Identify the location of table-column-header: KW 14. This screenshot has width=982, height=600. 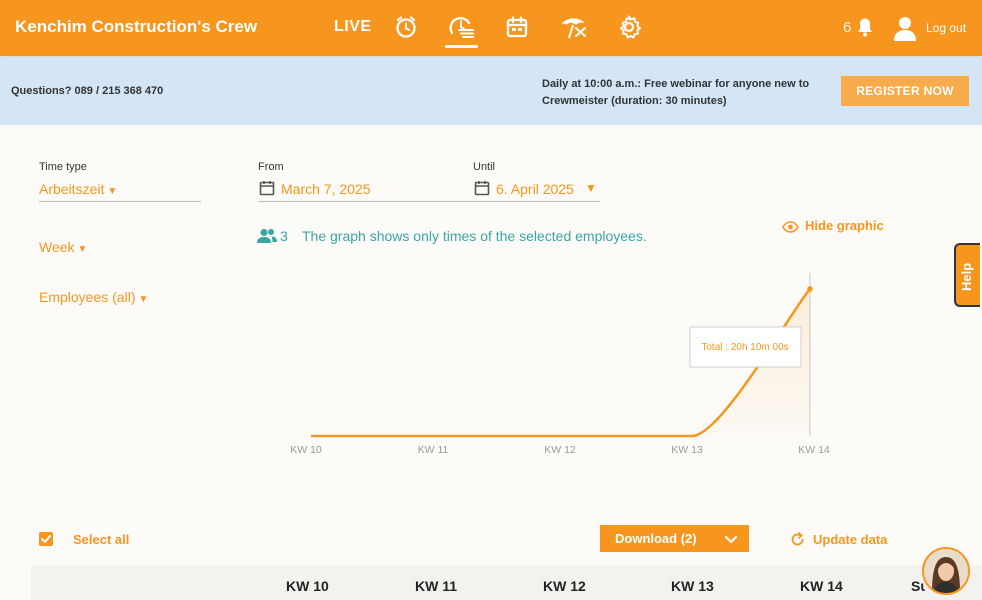
(821, 586).